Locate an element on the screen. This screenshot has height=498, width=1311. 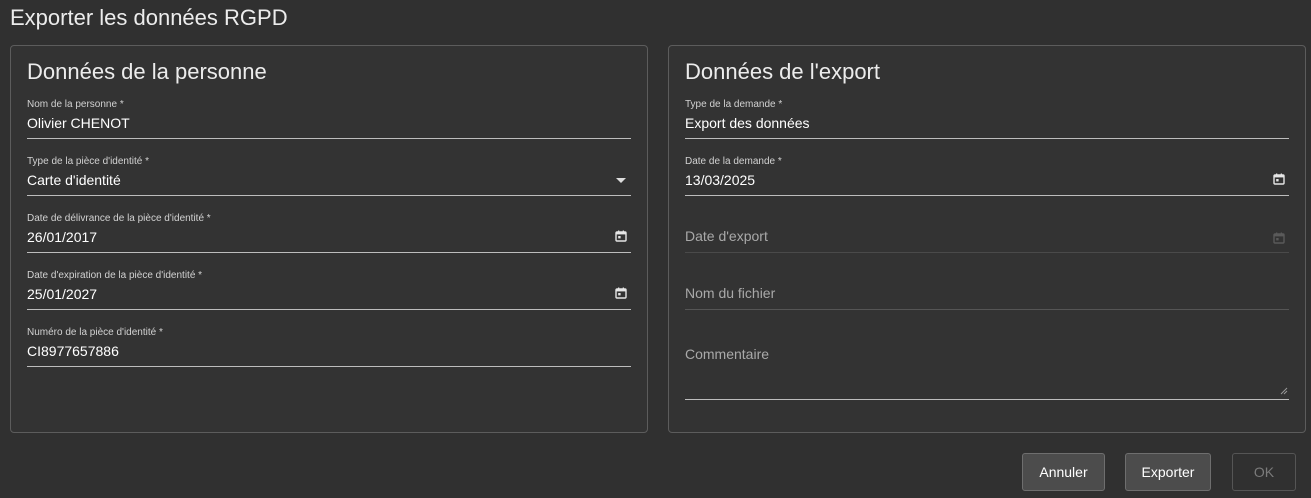
ok-button: OK is located at coordinates (1264, 472).